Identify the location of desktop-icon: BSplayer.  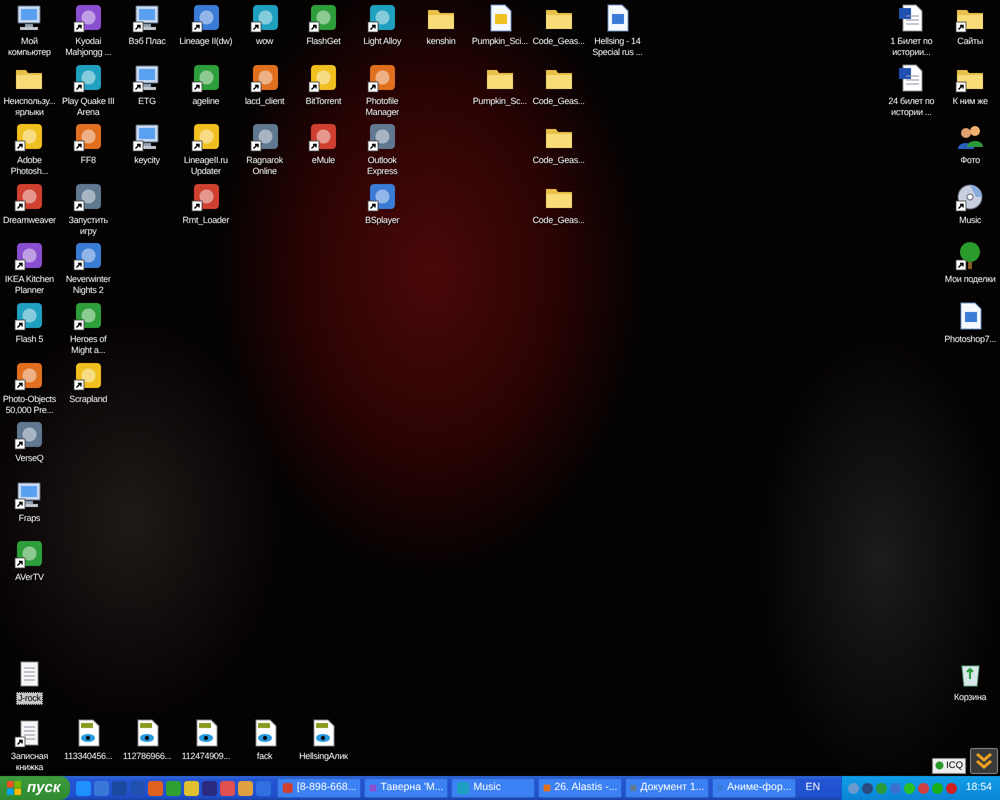
(382, 202).